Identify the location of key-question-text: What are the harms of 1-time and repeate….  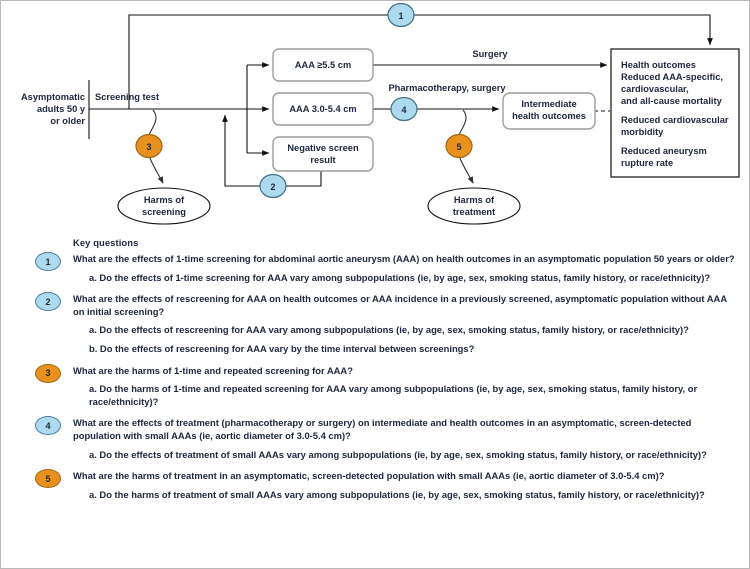
(213, 370).